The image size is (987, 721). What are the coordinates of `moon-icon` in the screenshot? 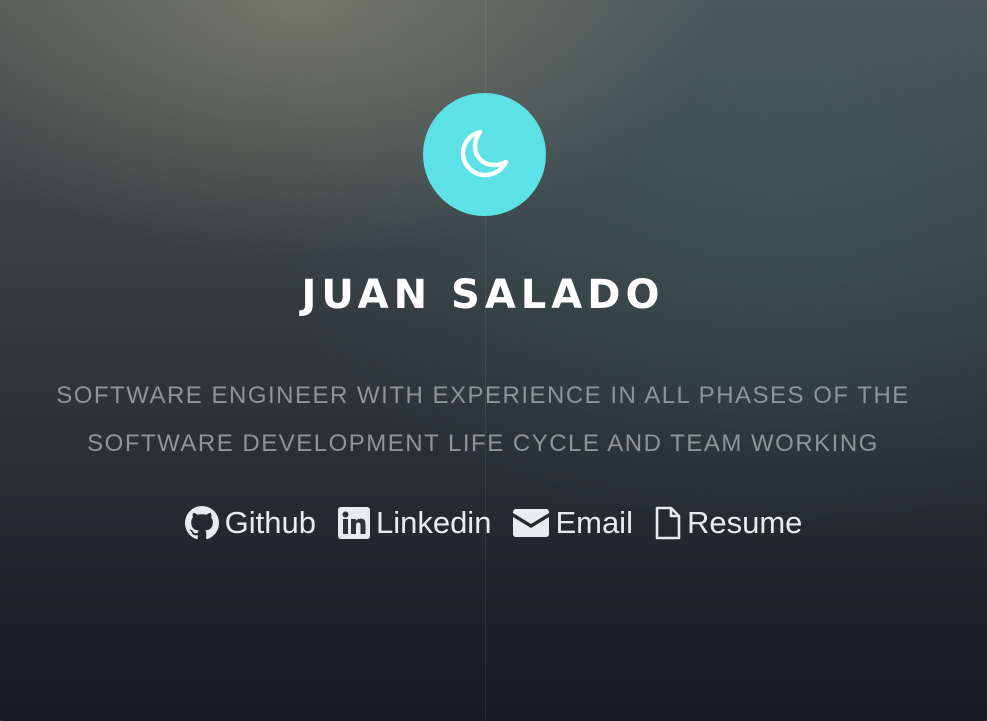 It's located at (485, 155).